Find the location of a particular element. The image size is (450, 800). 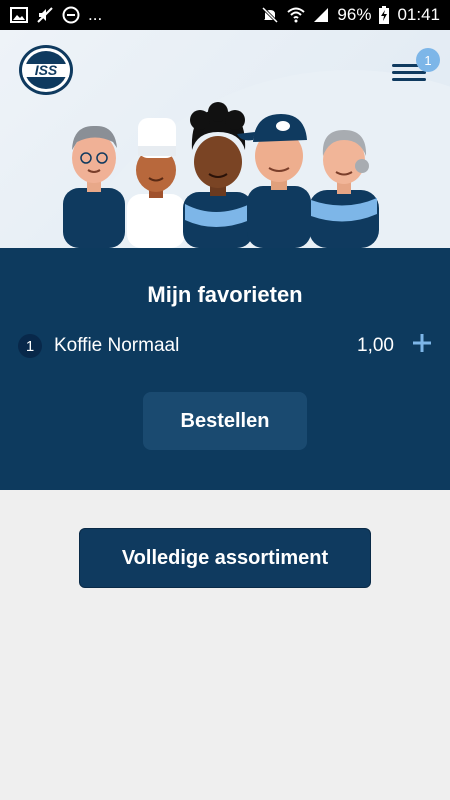

person-gray-hair is located at coordinates (94, 186).